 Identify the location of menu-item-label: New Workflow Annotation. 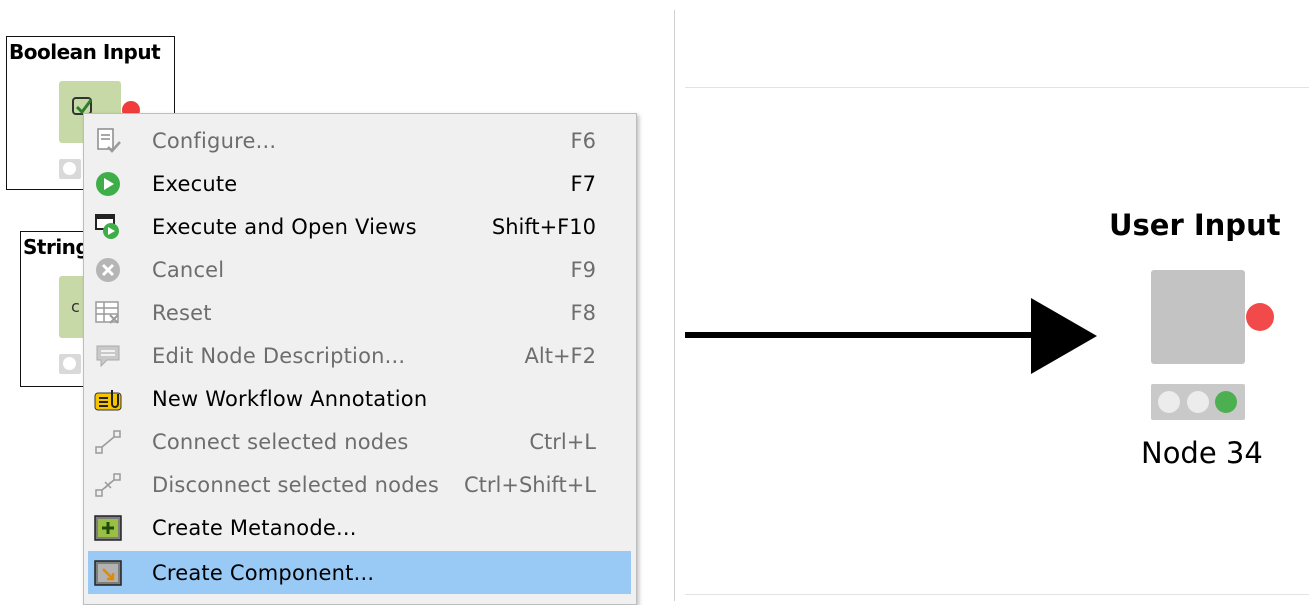
(290, 399).